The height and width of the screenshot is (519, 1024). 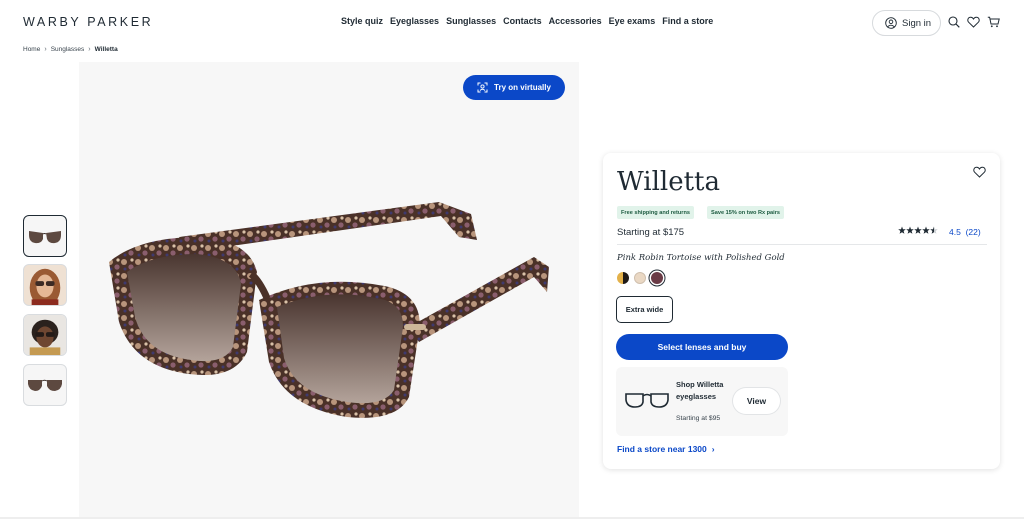 I want to click on find-store-link: Find a store near 1300 ›, so click(x=666, y=449).